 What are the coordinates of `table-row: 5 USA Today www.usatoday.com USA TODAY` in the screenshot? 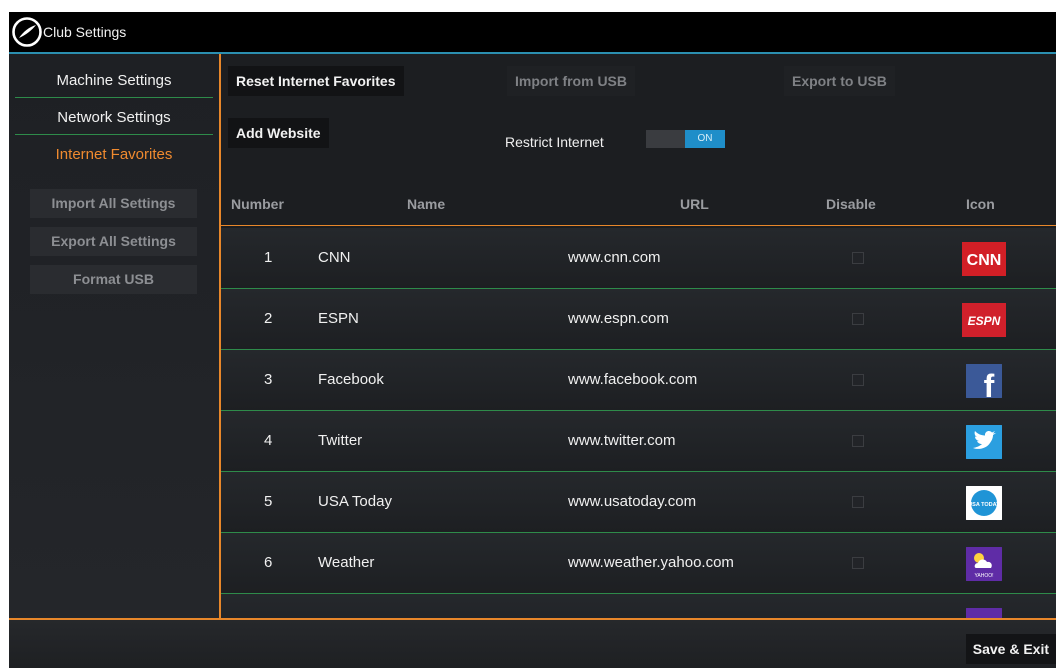 It's located at (638, 502).